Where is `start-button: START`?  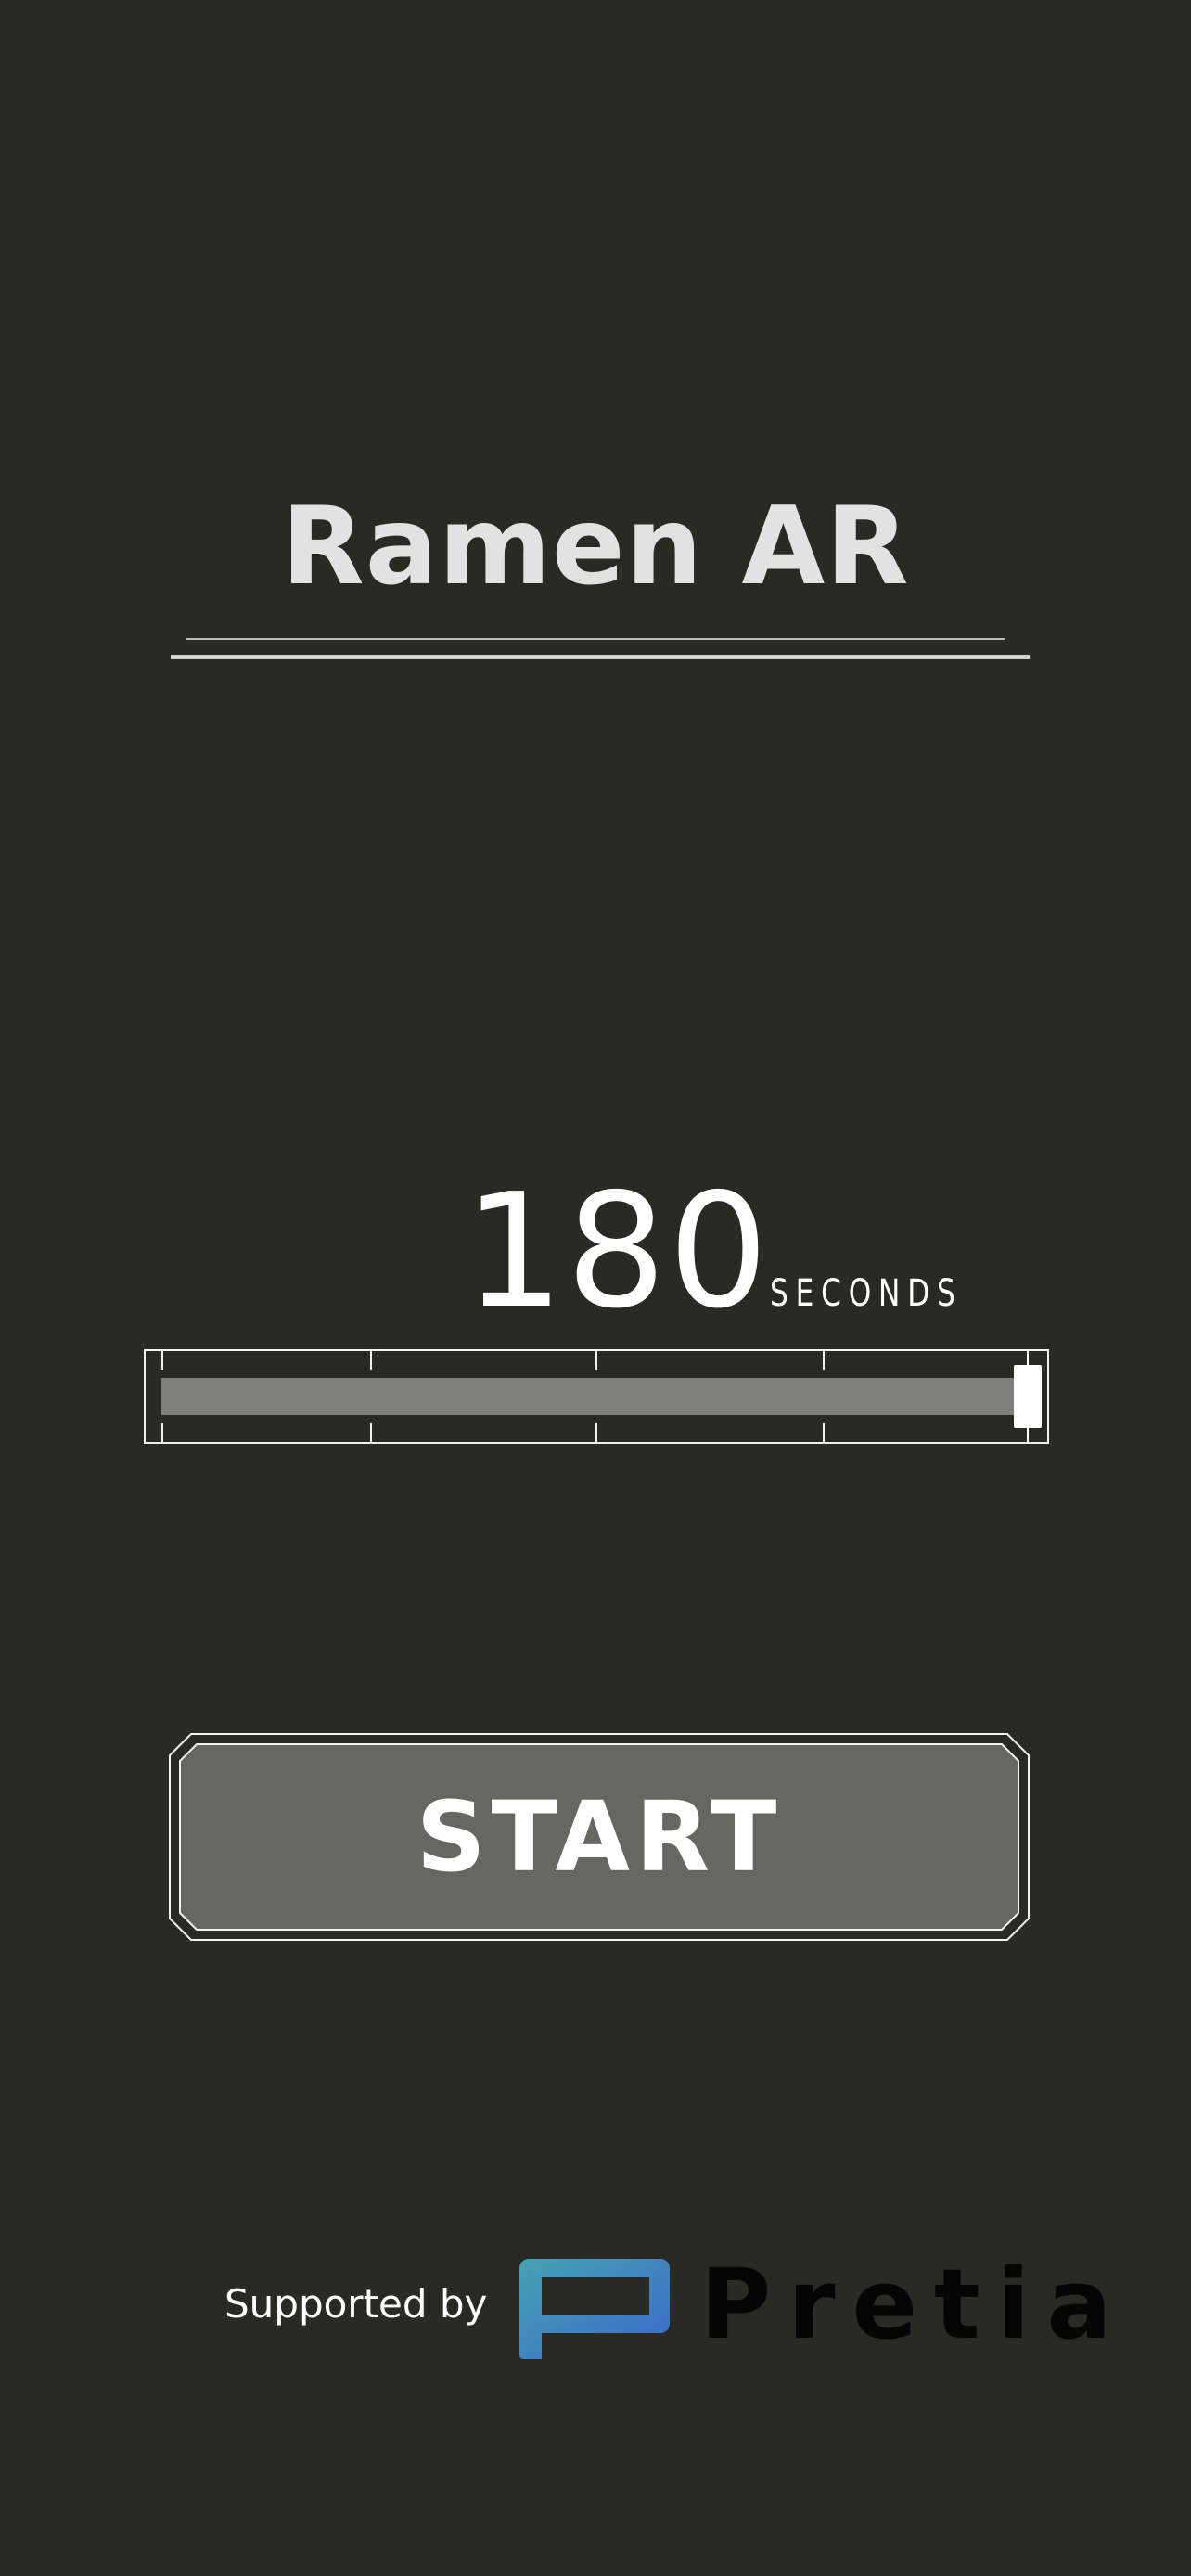
start-button: START is located at coordinates (599, 1837).